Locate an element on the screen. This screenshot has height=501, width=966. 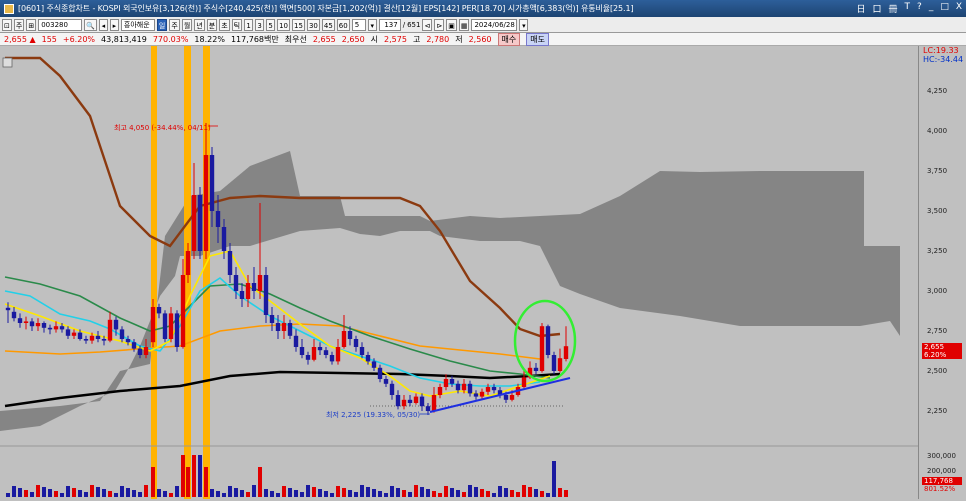
period-minute-button: 분 is located at coordinates (212, 24).